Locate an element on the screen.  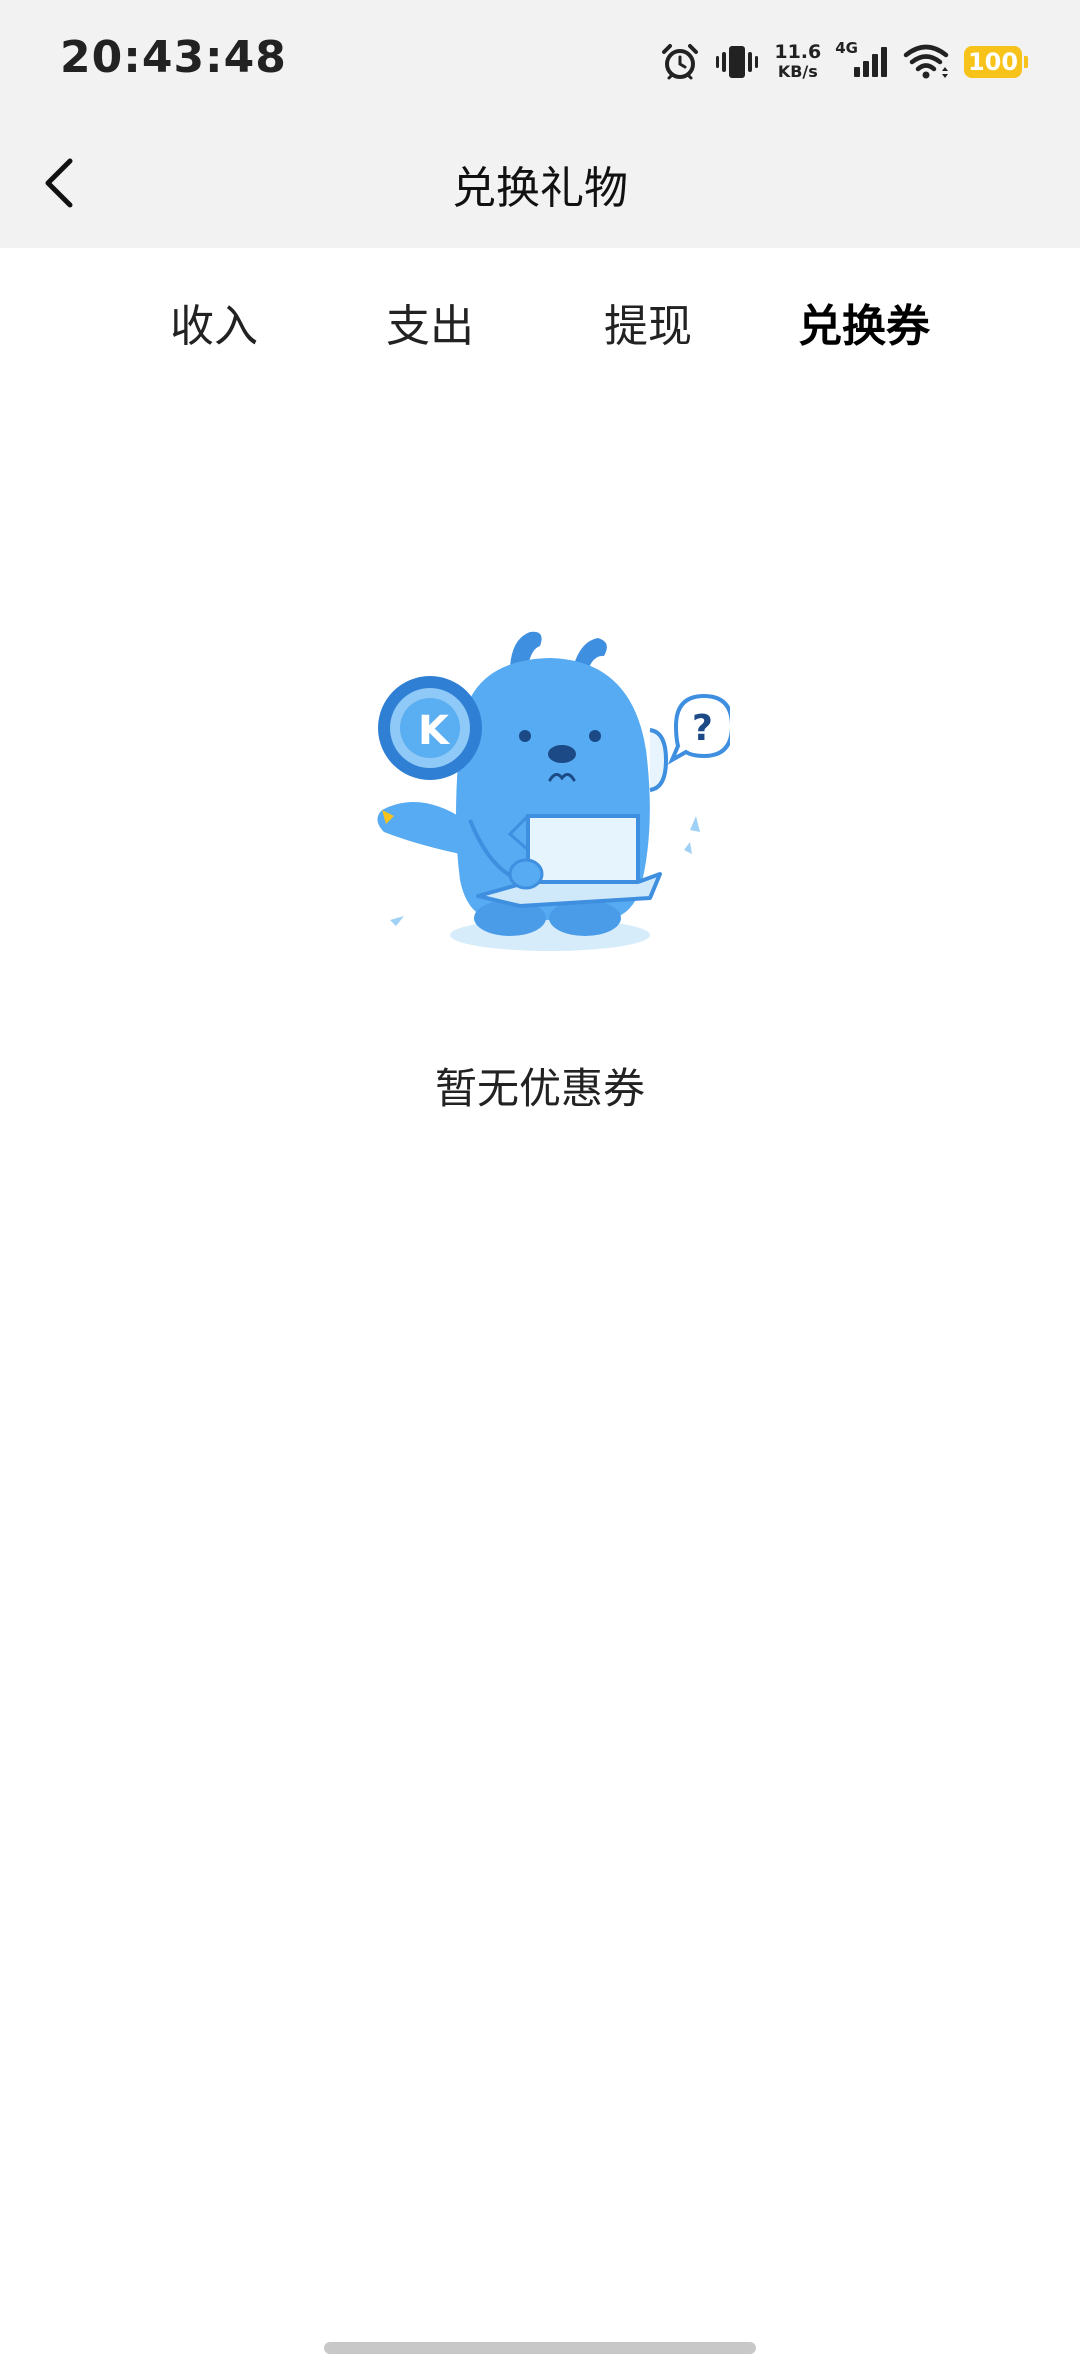
status-icons: 11.6 KB/s 4G 100 is located at coordinates (844, 62).